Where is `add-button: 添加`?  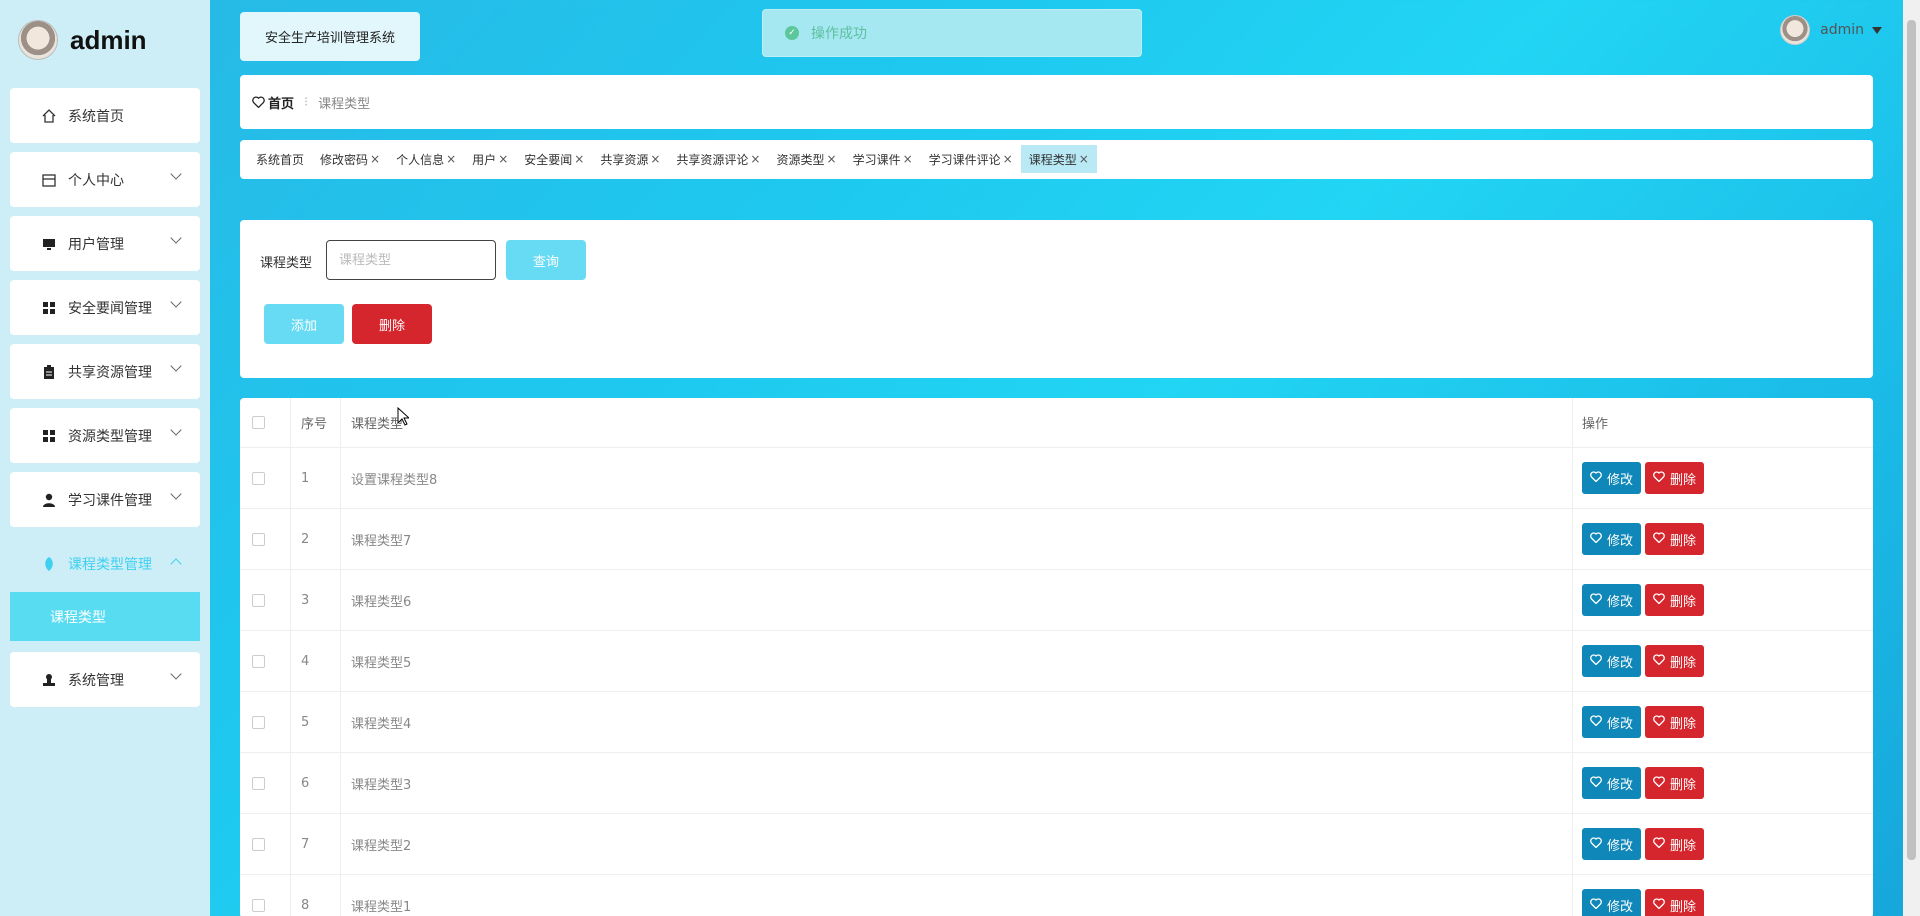 add-button: 添加 is located at coordinates (304, 324).